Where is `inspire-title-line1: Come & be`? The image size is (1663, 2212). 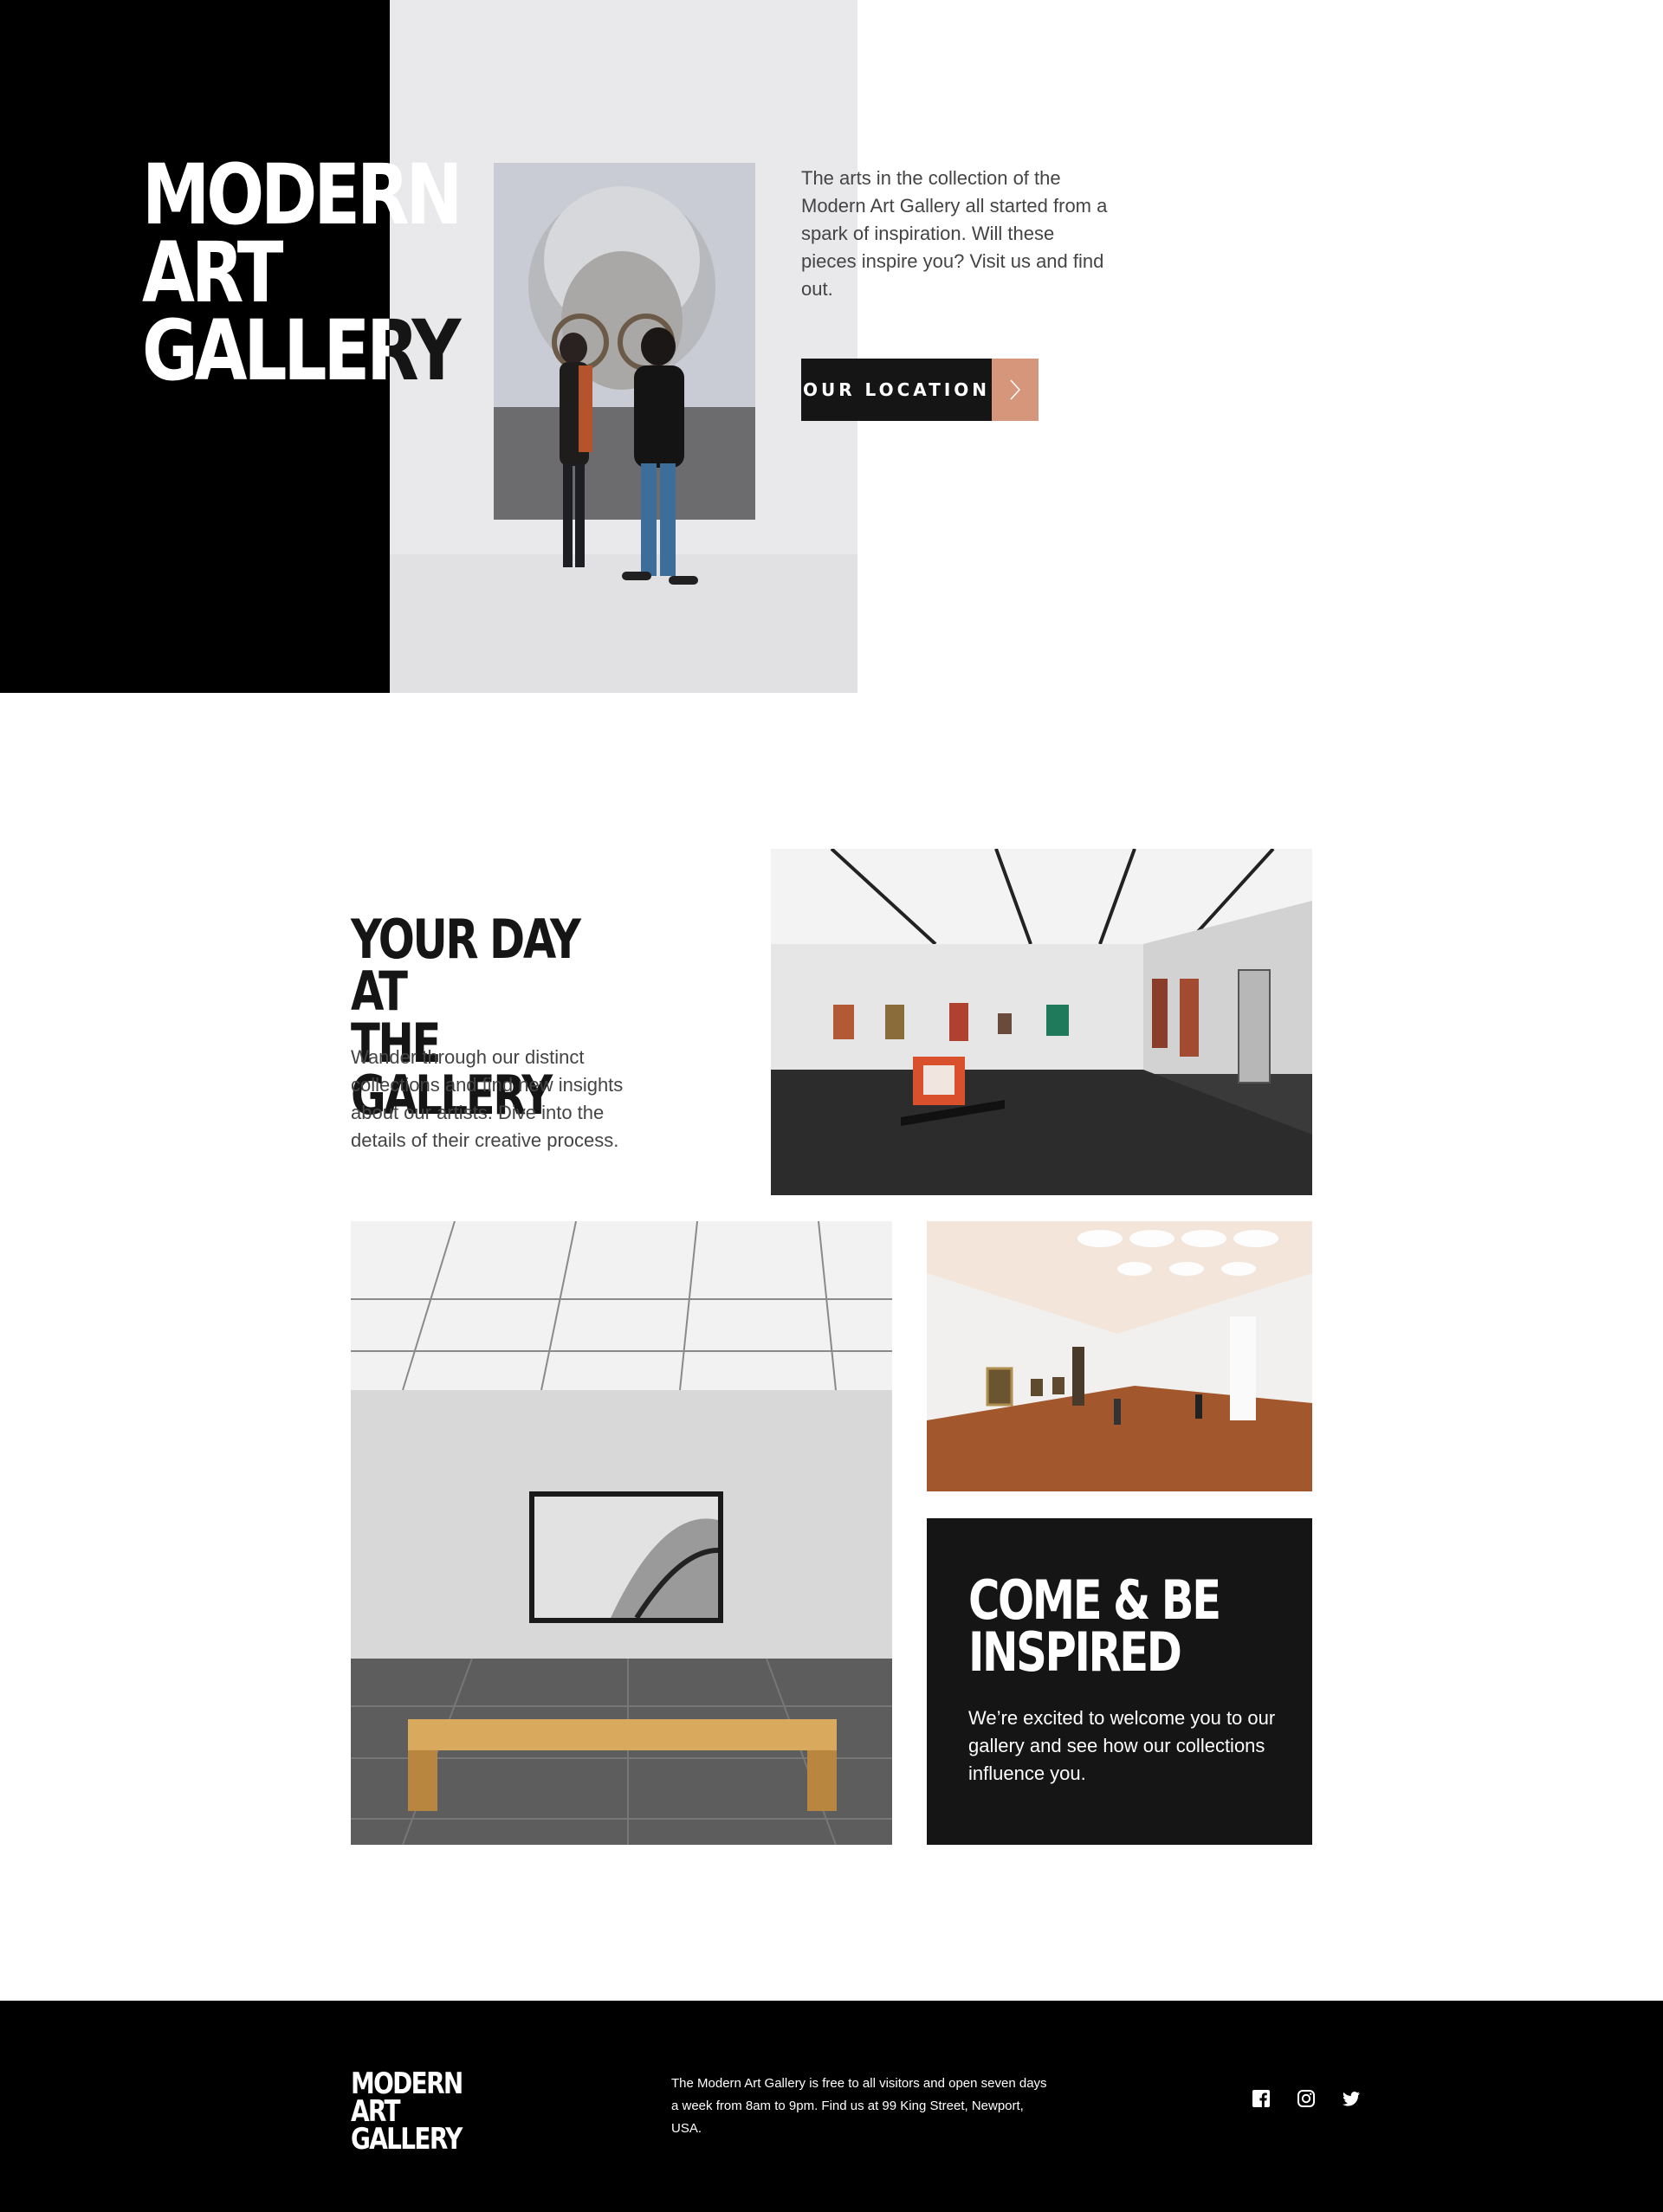
inspire-title-line1: Come & be is located at coordinates (1094, 1600).